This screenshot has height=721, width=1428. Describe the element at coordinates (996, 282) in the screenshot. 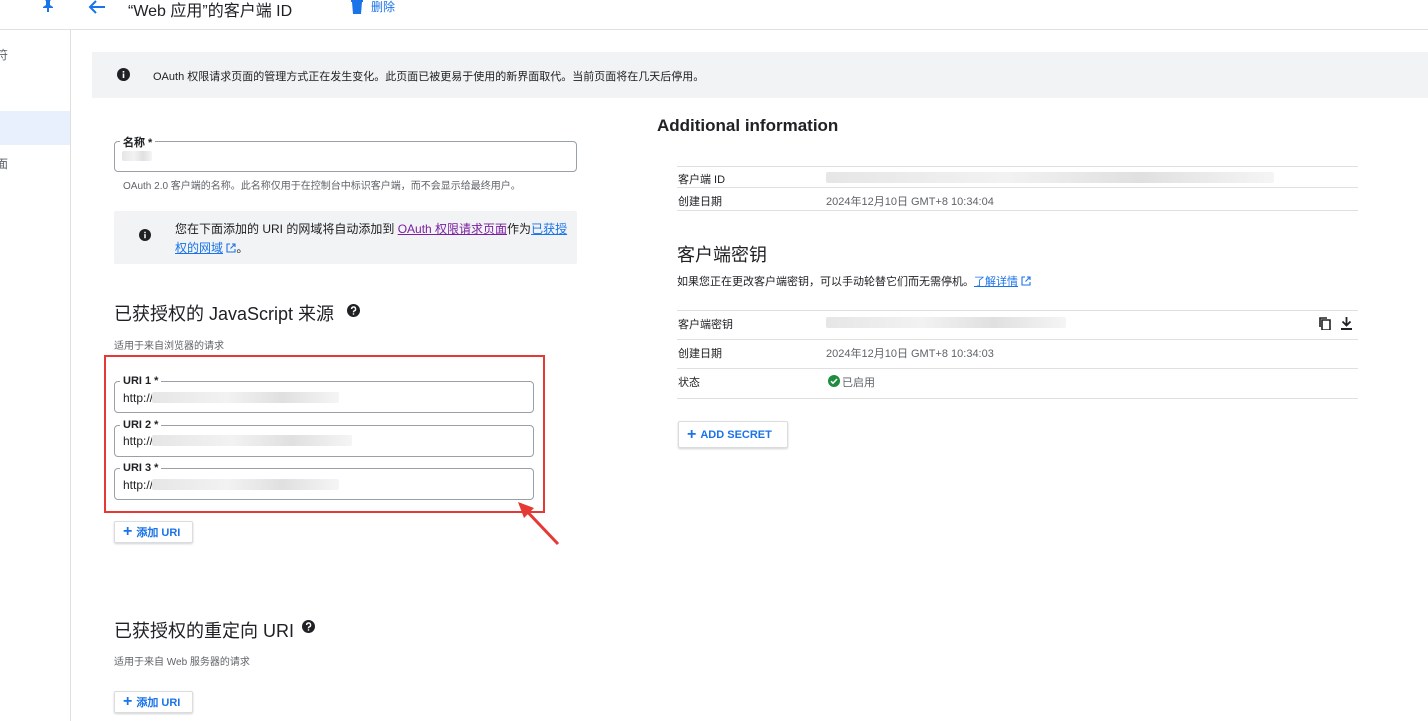

I see `learn-more-link: 了解详情` at that location.